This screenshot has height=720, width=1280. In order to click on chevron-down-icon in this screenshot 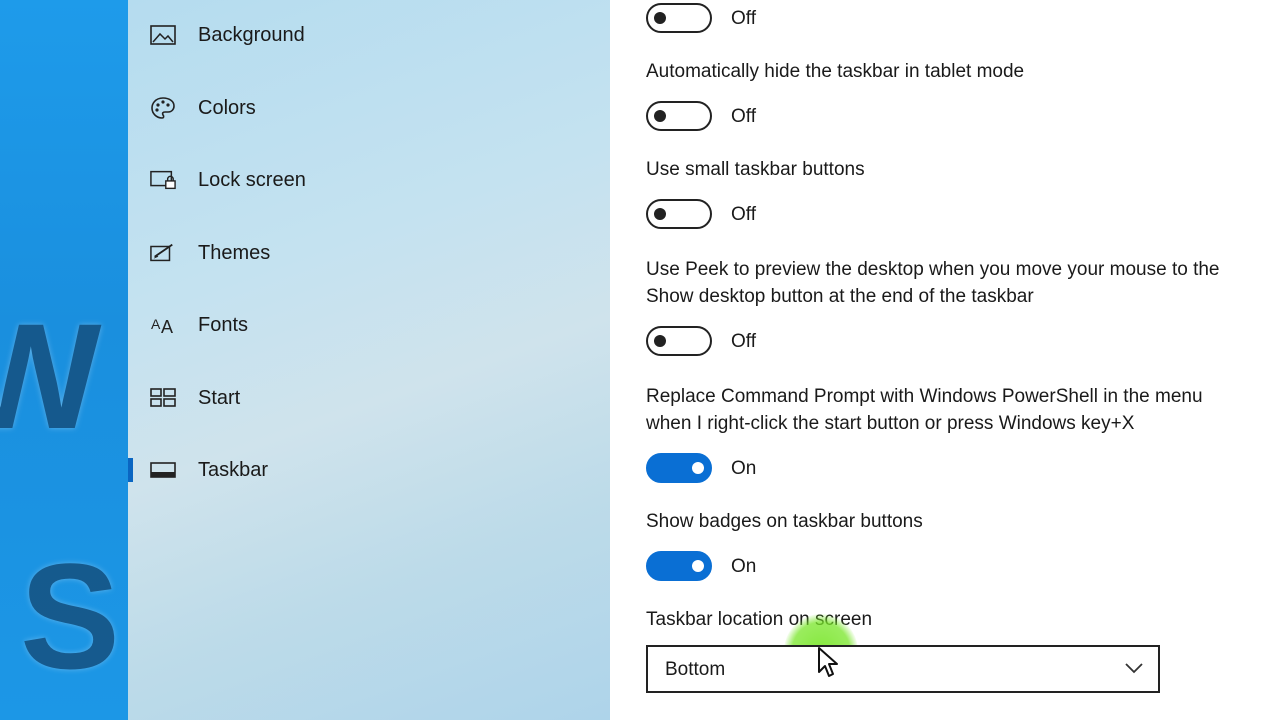, I will do `click(1134, 670)`.